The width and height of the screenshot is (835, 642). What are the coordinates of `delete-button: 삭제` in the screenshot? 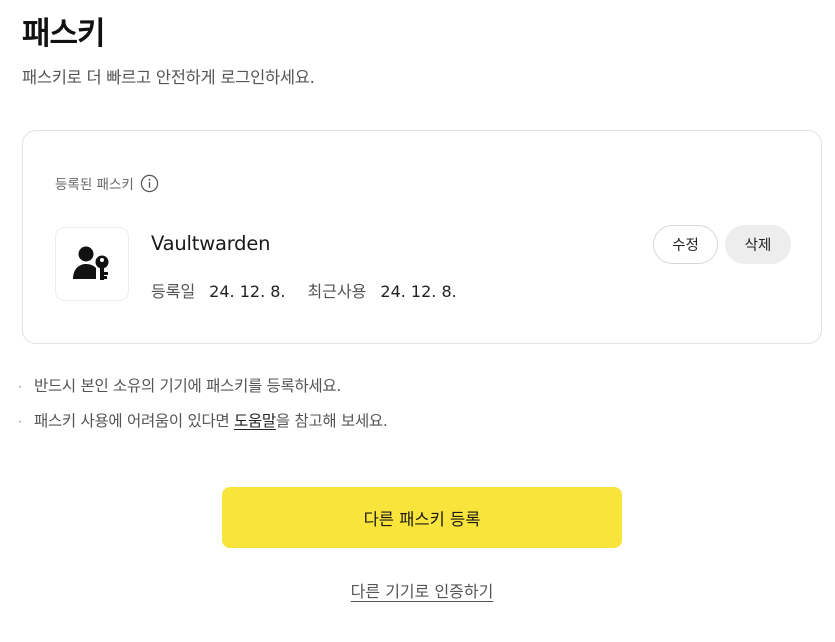 It's located at (758, 244).